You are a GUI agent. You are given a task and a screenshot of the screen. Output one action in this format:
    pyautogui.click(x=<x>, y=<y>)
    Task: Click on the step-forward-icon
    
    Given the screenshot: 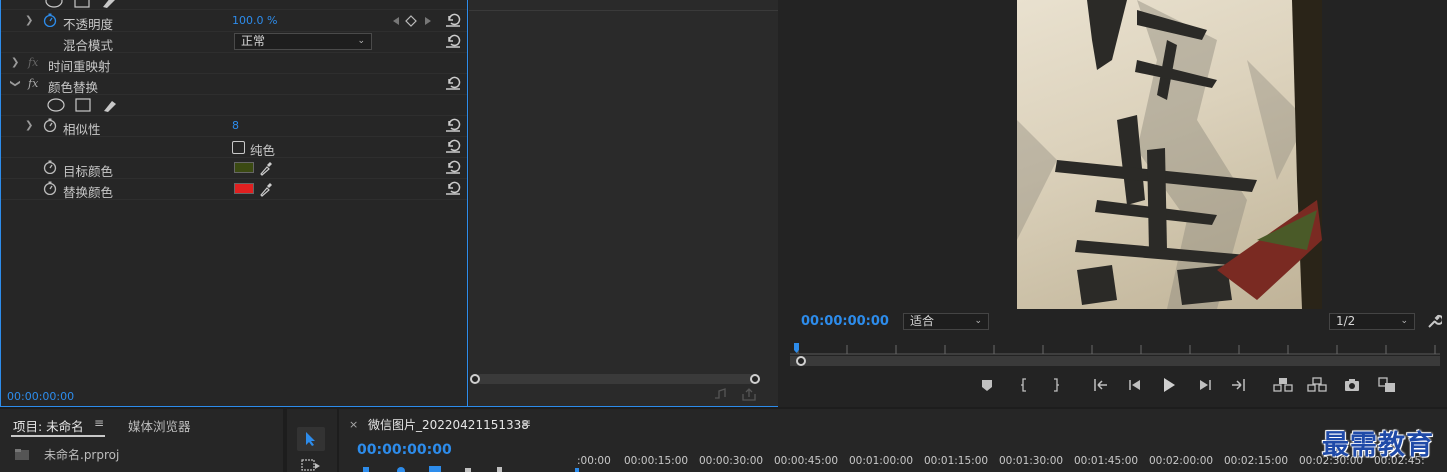 What is the action you would take?
    pyautogui.click(x=1205, y=385)
    